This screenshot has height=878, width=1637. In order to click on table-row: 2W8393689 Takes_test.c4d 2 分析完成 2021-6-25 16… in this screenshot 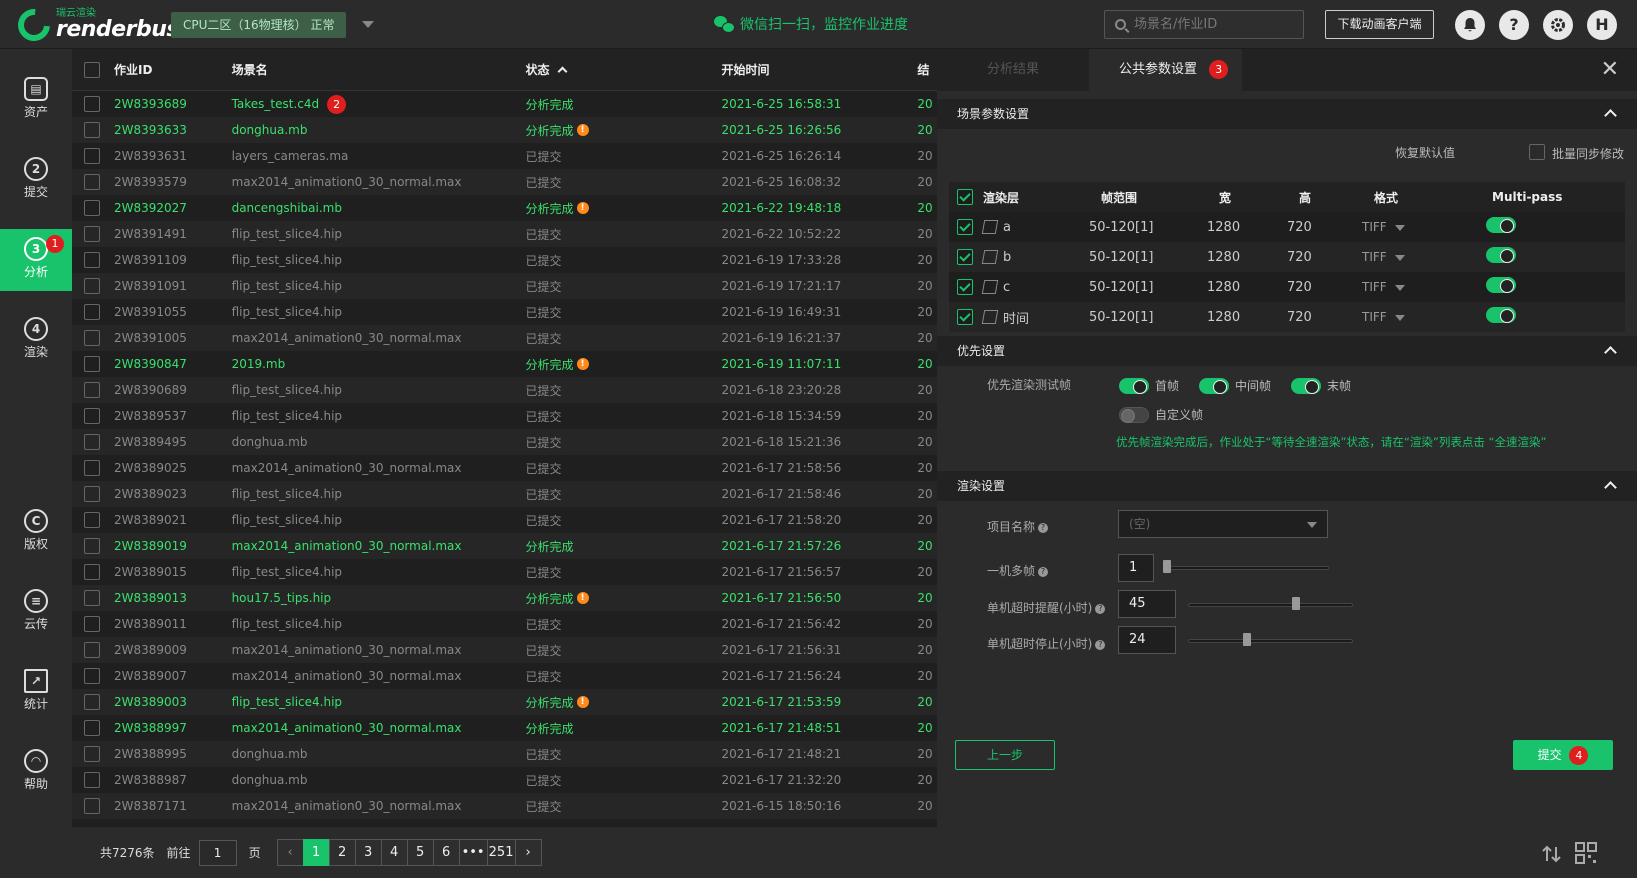, I will do `click(504, 104)`.